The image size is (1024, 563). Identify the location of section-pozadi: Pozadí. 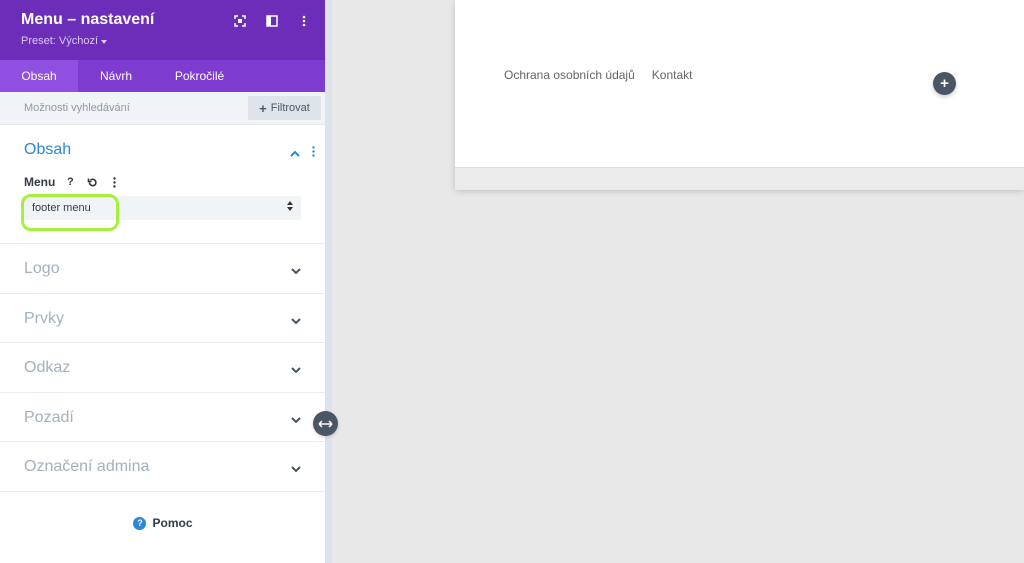
(162, 418).